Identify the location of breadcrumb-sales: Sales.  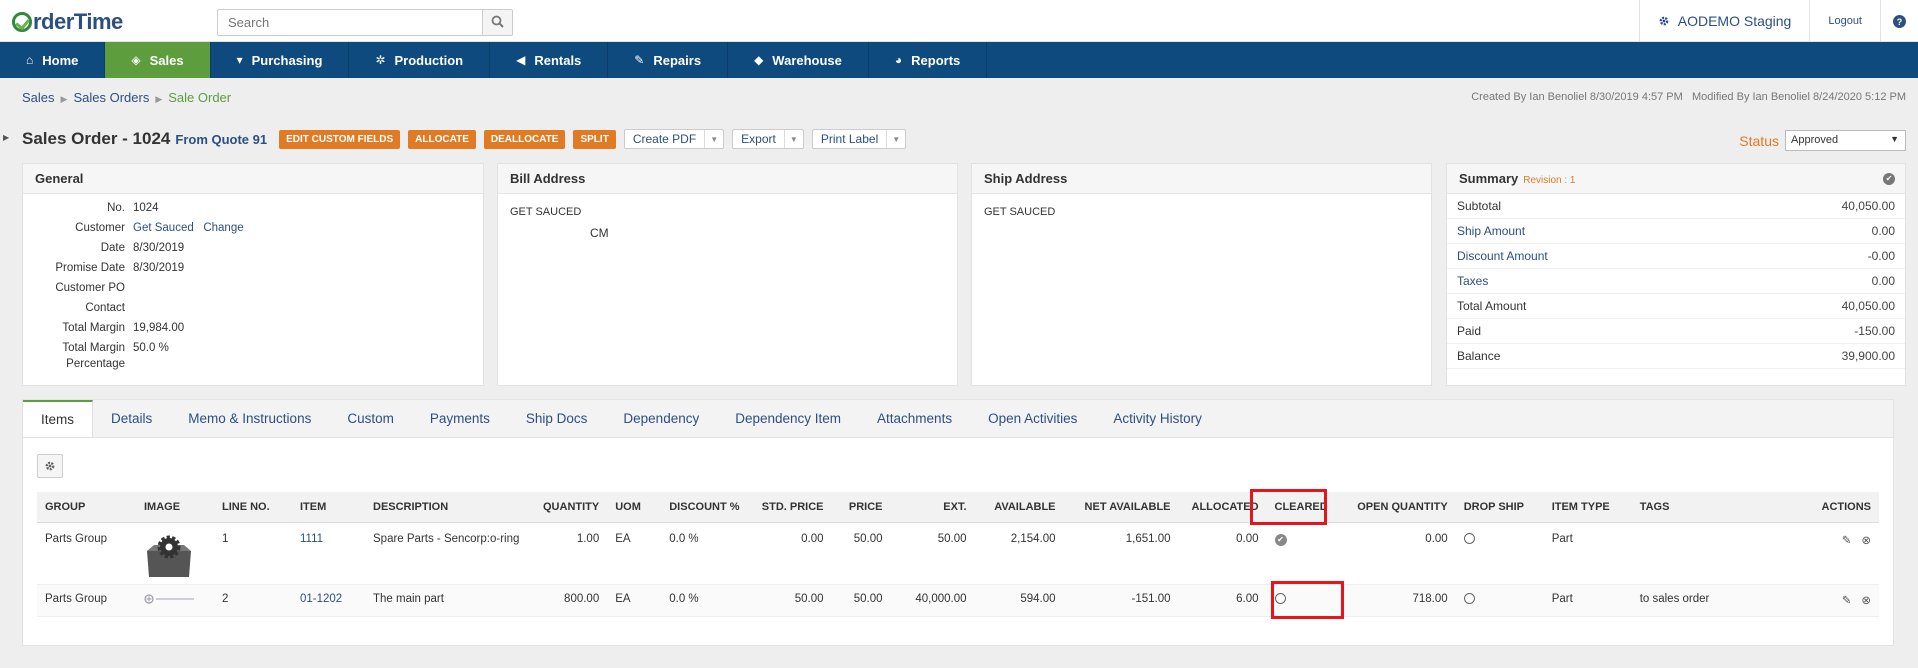
(38, 97).